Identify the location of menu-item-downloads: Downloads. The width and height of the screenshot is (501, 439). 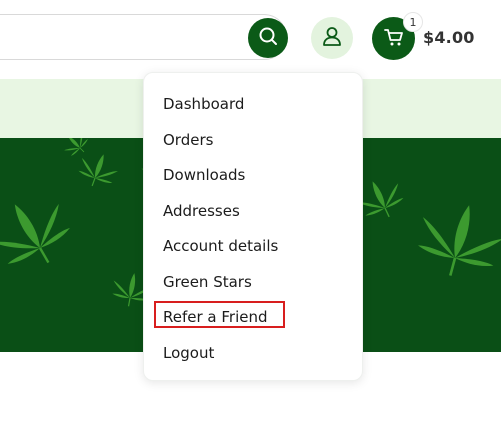
(204, 175).